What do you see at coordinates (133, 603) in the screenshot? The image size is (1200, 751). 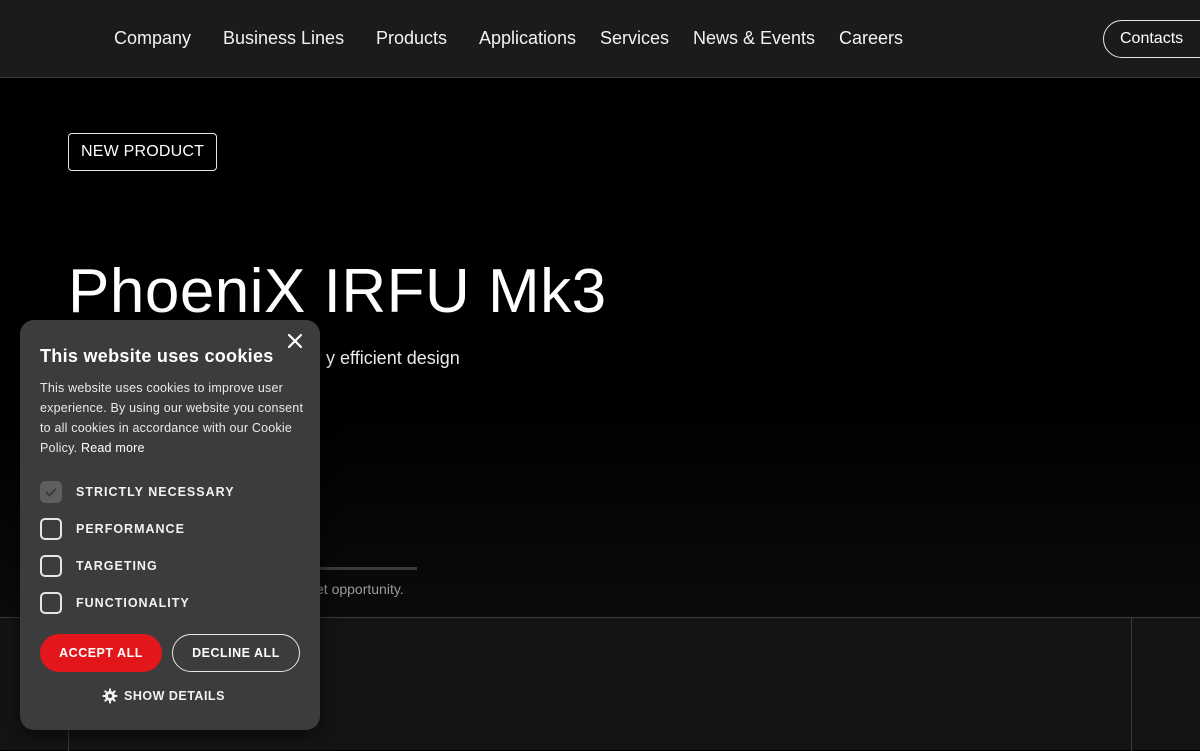 I see `checkbox-label: FUNCTIONALITY` at bounding box center [133, 603].